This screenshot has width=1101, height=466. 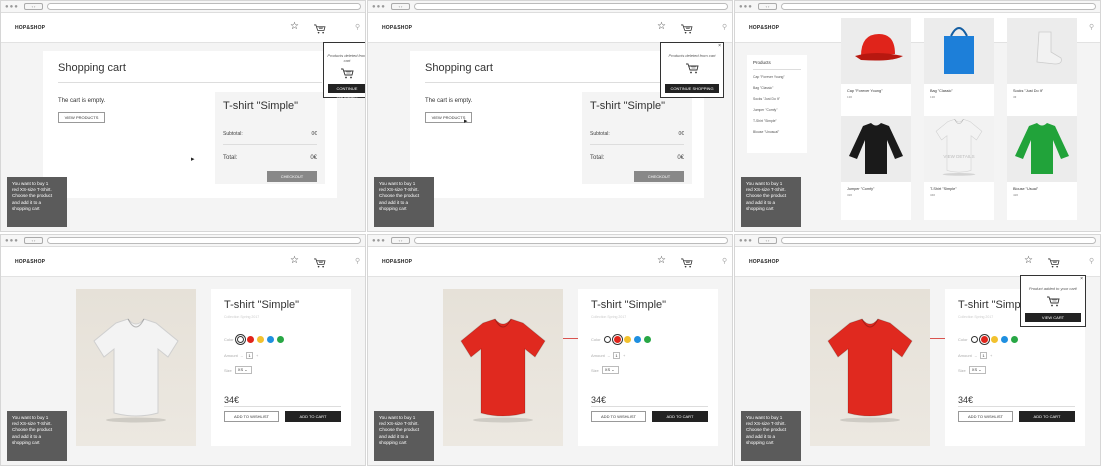 What do you see at coordinates (81, 117) in the screenshot?
I see `view-products-button: VIEW PRODUCTS` at bounding box center [81, 117].